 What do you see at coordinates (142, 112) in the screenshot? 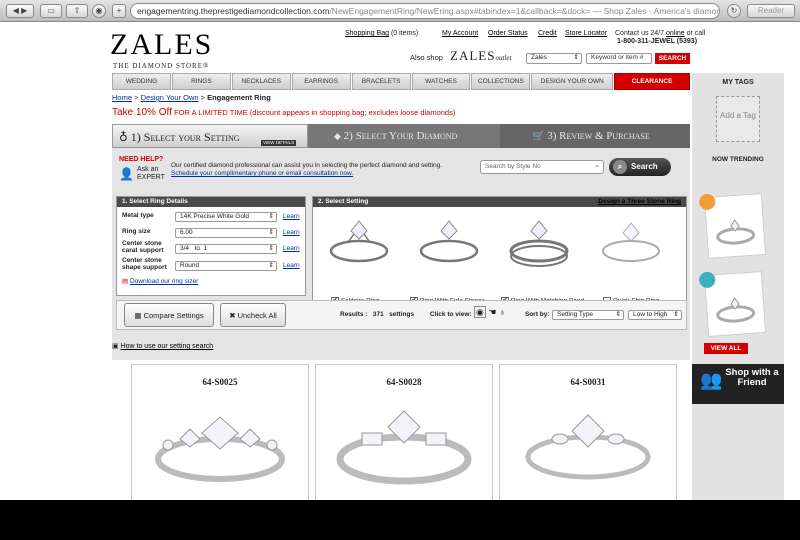
I see `promo-main: Take 10% Off` at bounding box center [142, 112].